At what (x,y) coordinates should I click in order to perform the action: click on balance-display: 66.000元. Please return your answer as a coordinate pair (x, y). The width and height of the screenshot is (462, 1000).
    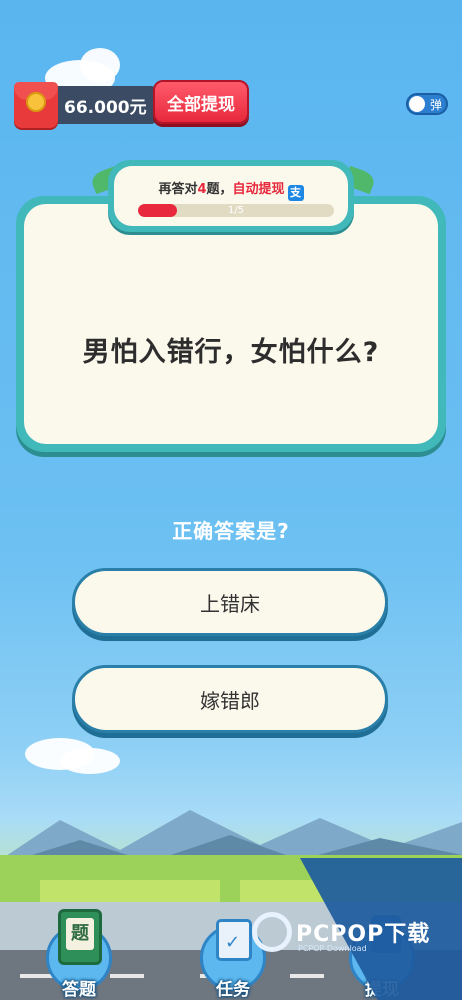
    Looking at the image, I should click on (85, 105).